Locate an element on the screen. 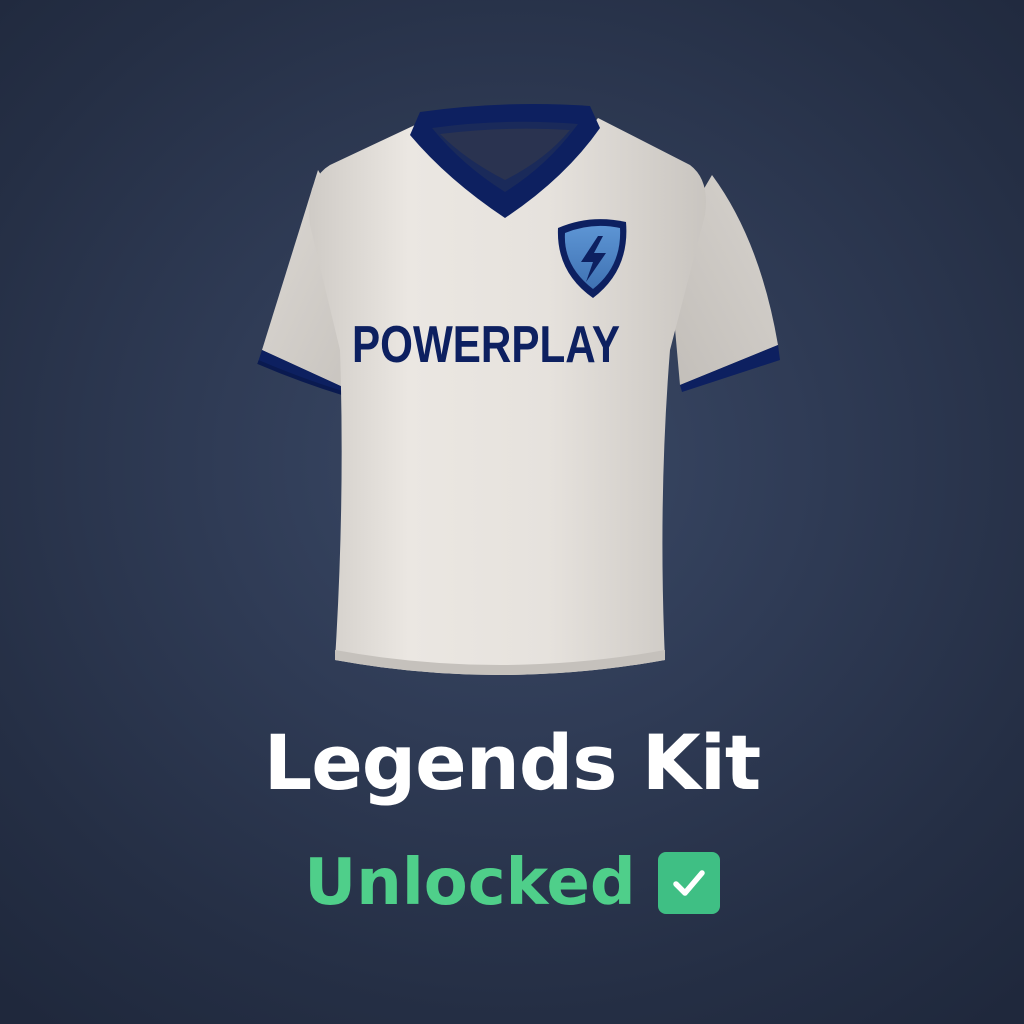 Image resolution: width=1024 pixels, height=1024 pixels. sponsor-text: POWERPLAY is located at coordinates (486, 345).